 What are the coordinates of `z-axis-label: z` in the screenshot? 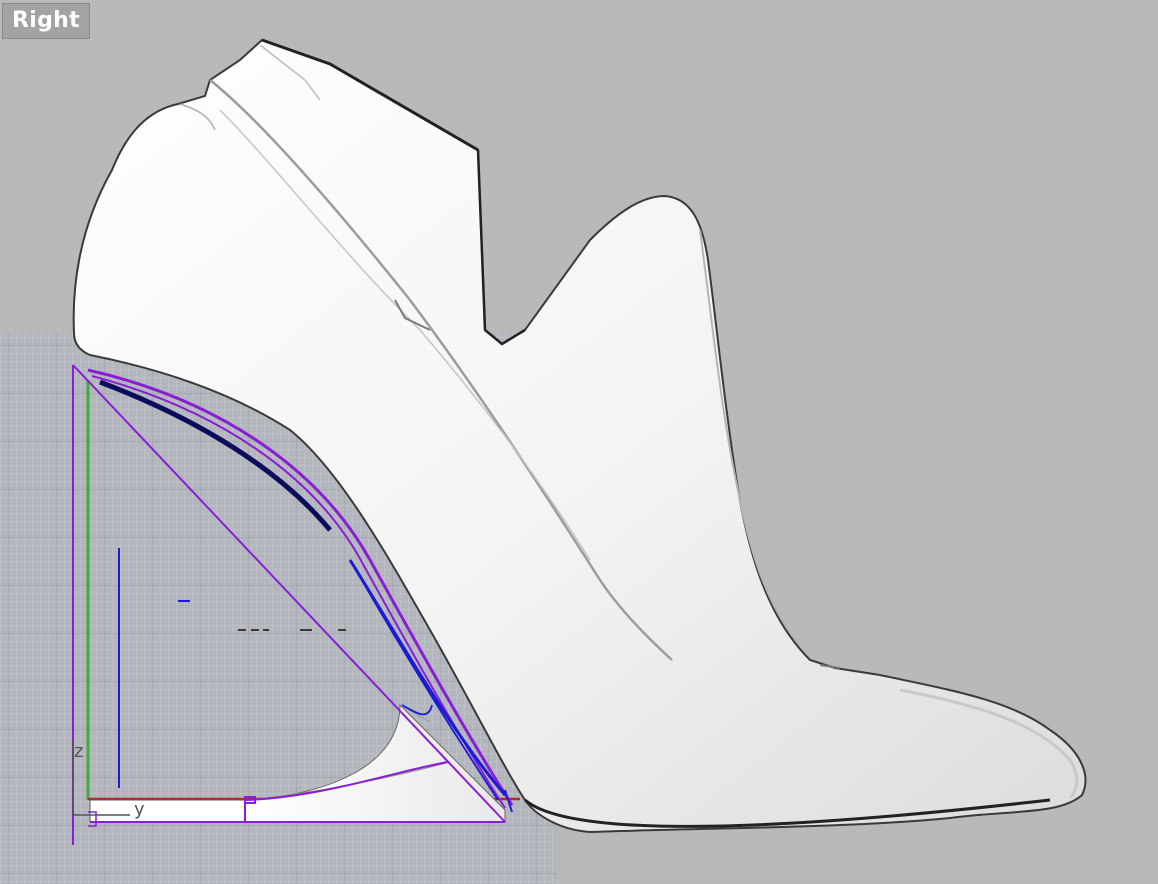 It's located at (78, 751).